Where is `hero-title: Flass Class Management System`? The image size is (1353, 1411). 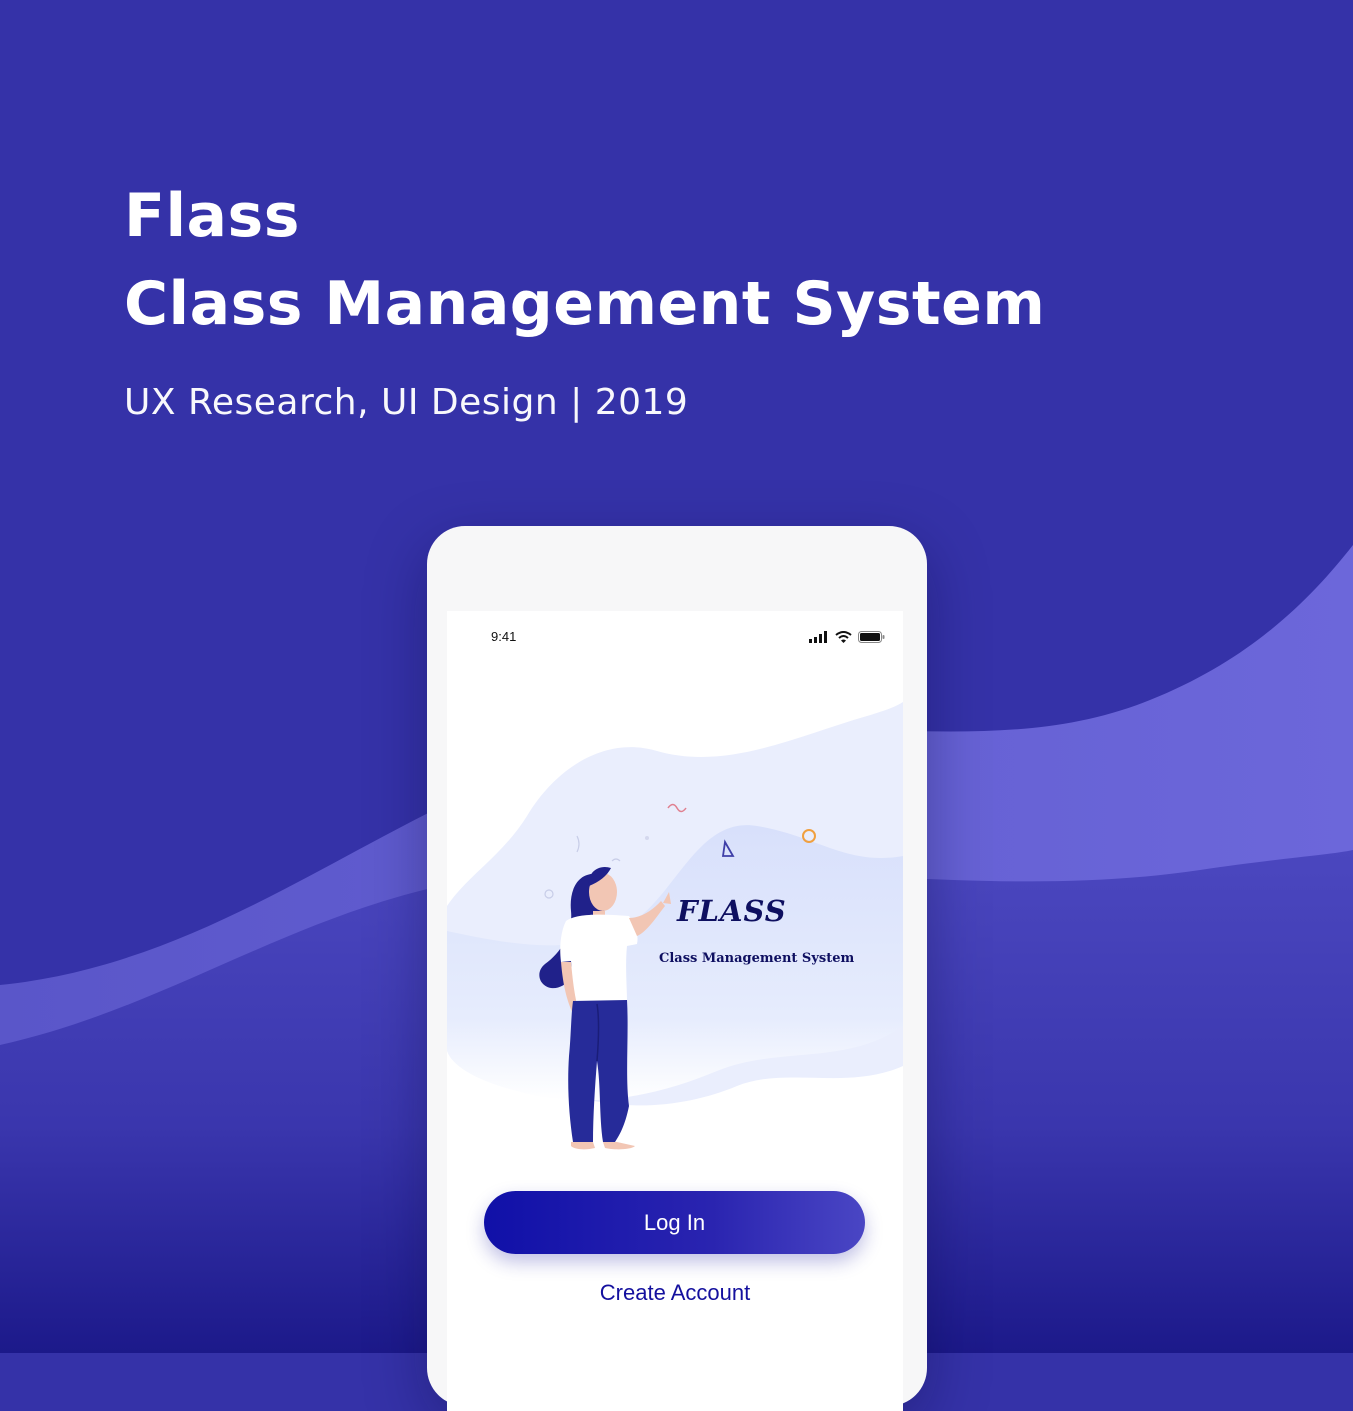
hero-title: Flass Class Management System is located at coordinates (584, 260).